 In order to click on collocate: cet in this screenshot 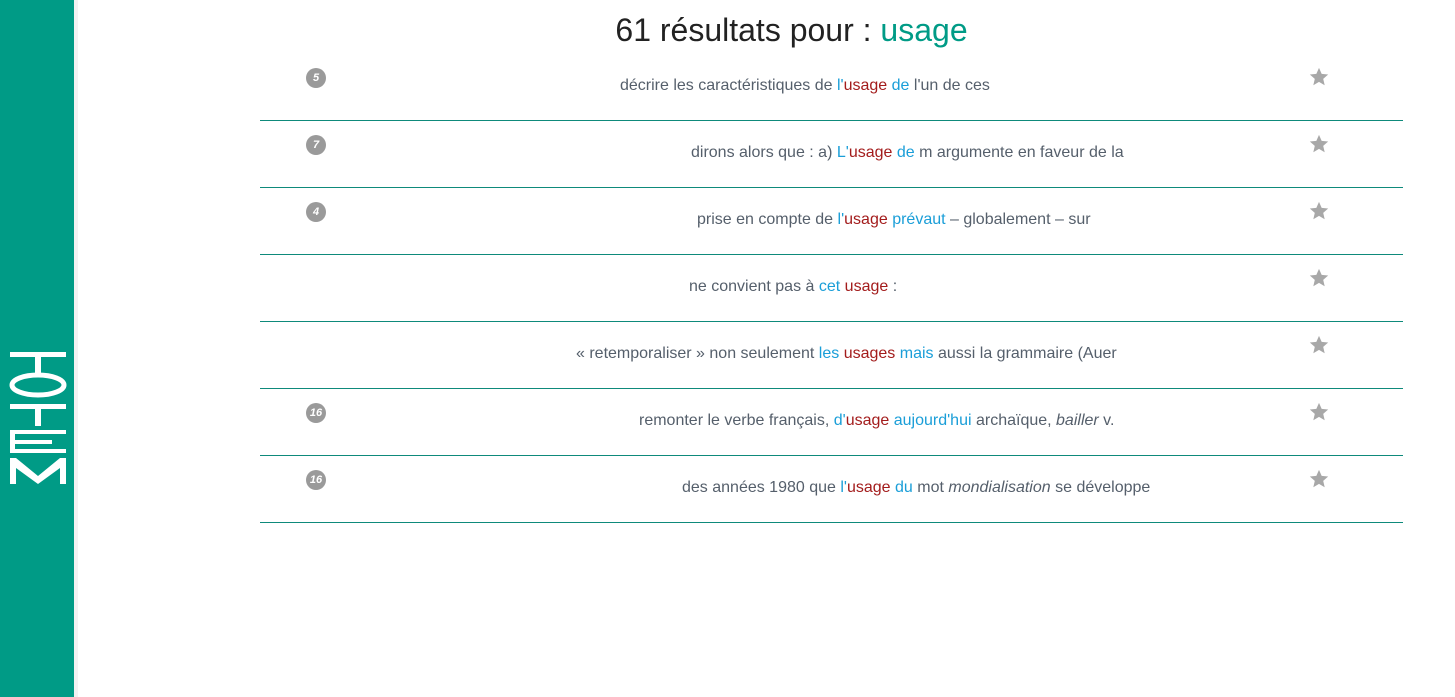, I will do `click(829, 286)`.